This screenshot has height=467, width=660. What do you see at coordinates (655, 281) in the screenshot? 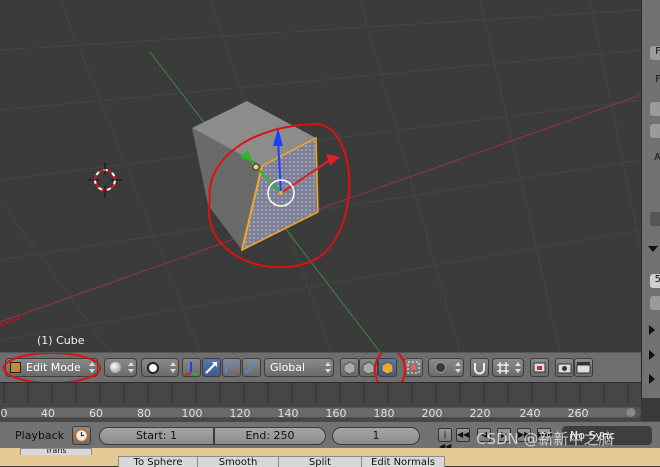
I see `panel-value-field: 5` at bounding box center [655, 281].